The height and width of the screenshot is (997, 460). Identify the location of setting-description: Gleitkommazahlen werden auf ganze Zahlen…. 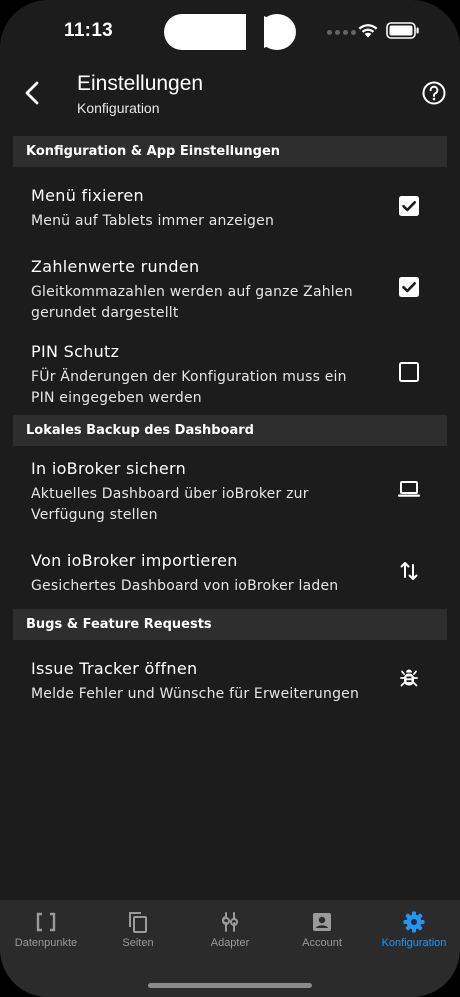
(192, 302).